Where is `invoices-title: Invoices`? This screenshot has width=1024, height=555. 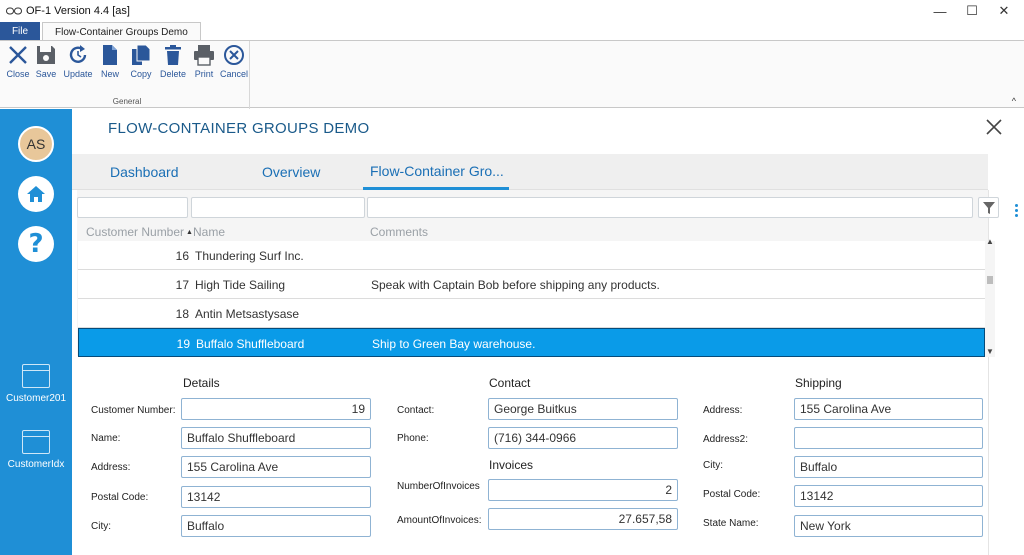
invoices-title: Invoices is located at coordinates (511, 465).